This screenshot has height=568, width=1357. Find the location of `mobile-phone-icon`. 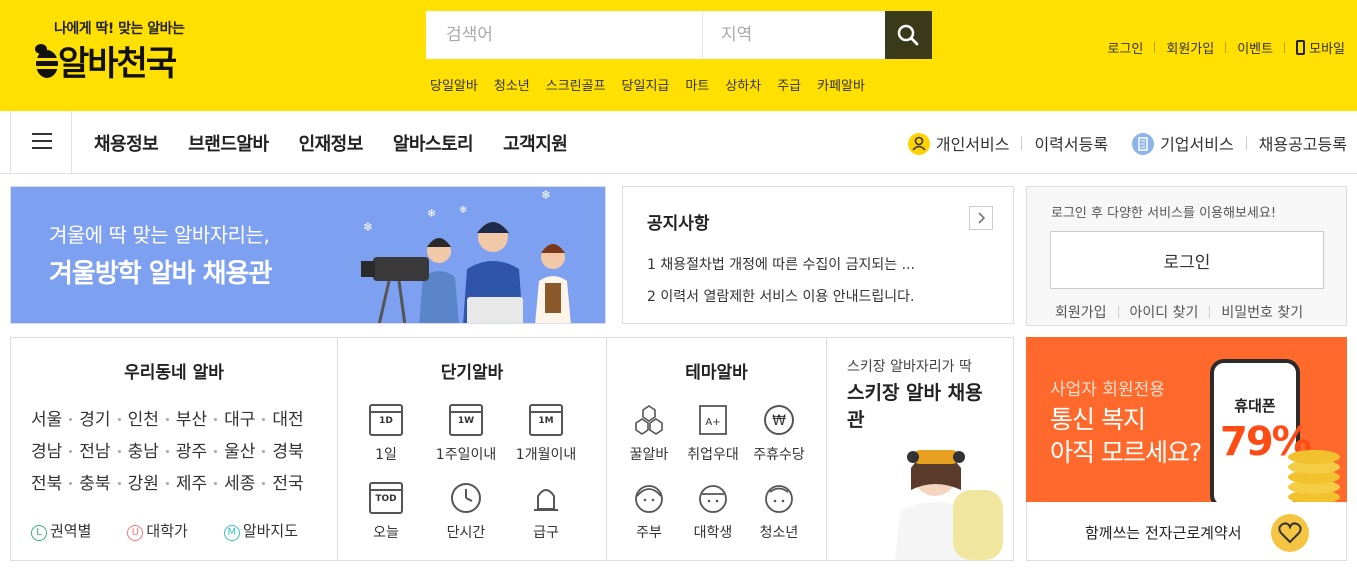

mobile-phone-icon is located at coordinates (1301, 47).